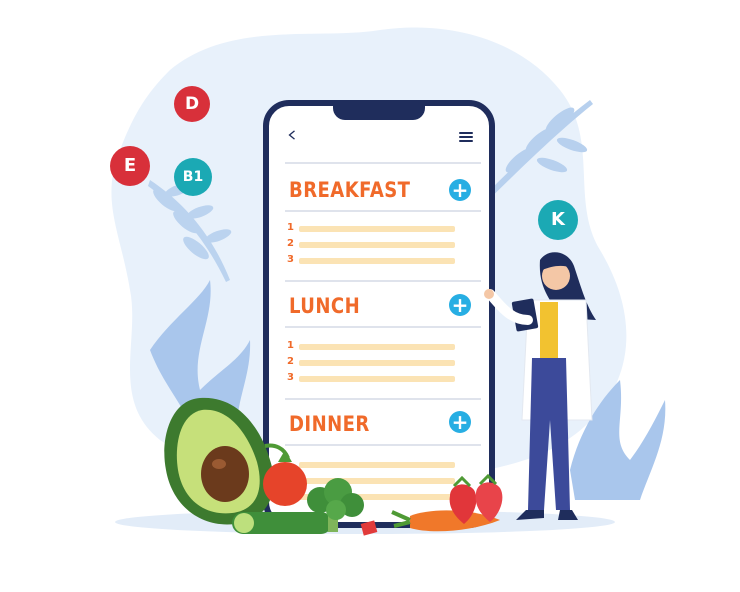 The height and width of the screenshot is (592, 740). I want to click on avocado-icon, so click(219, 461).